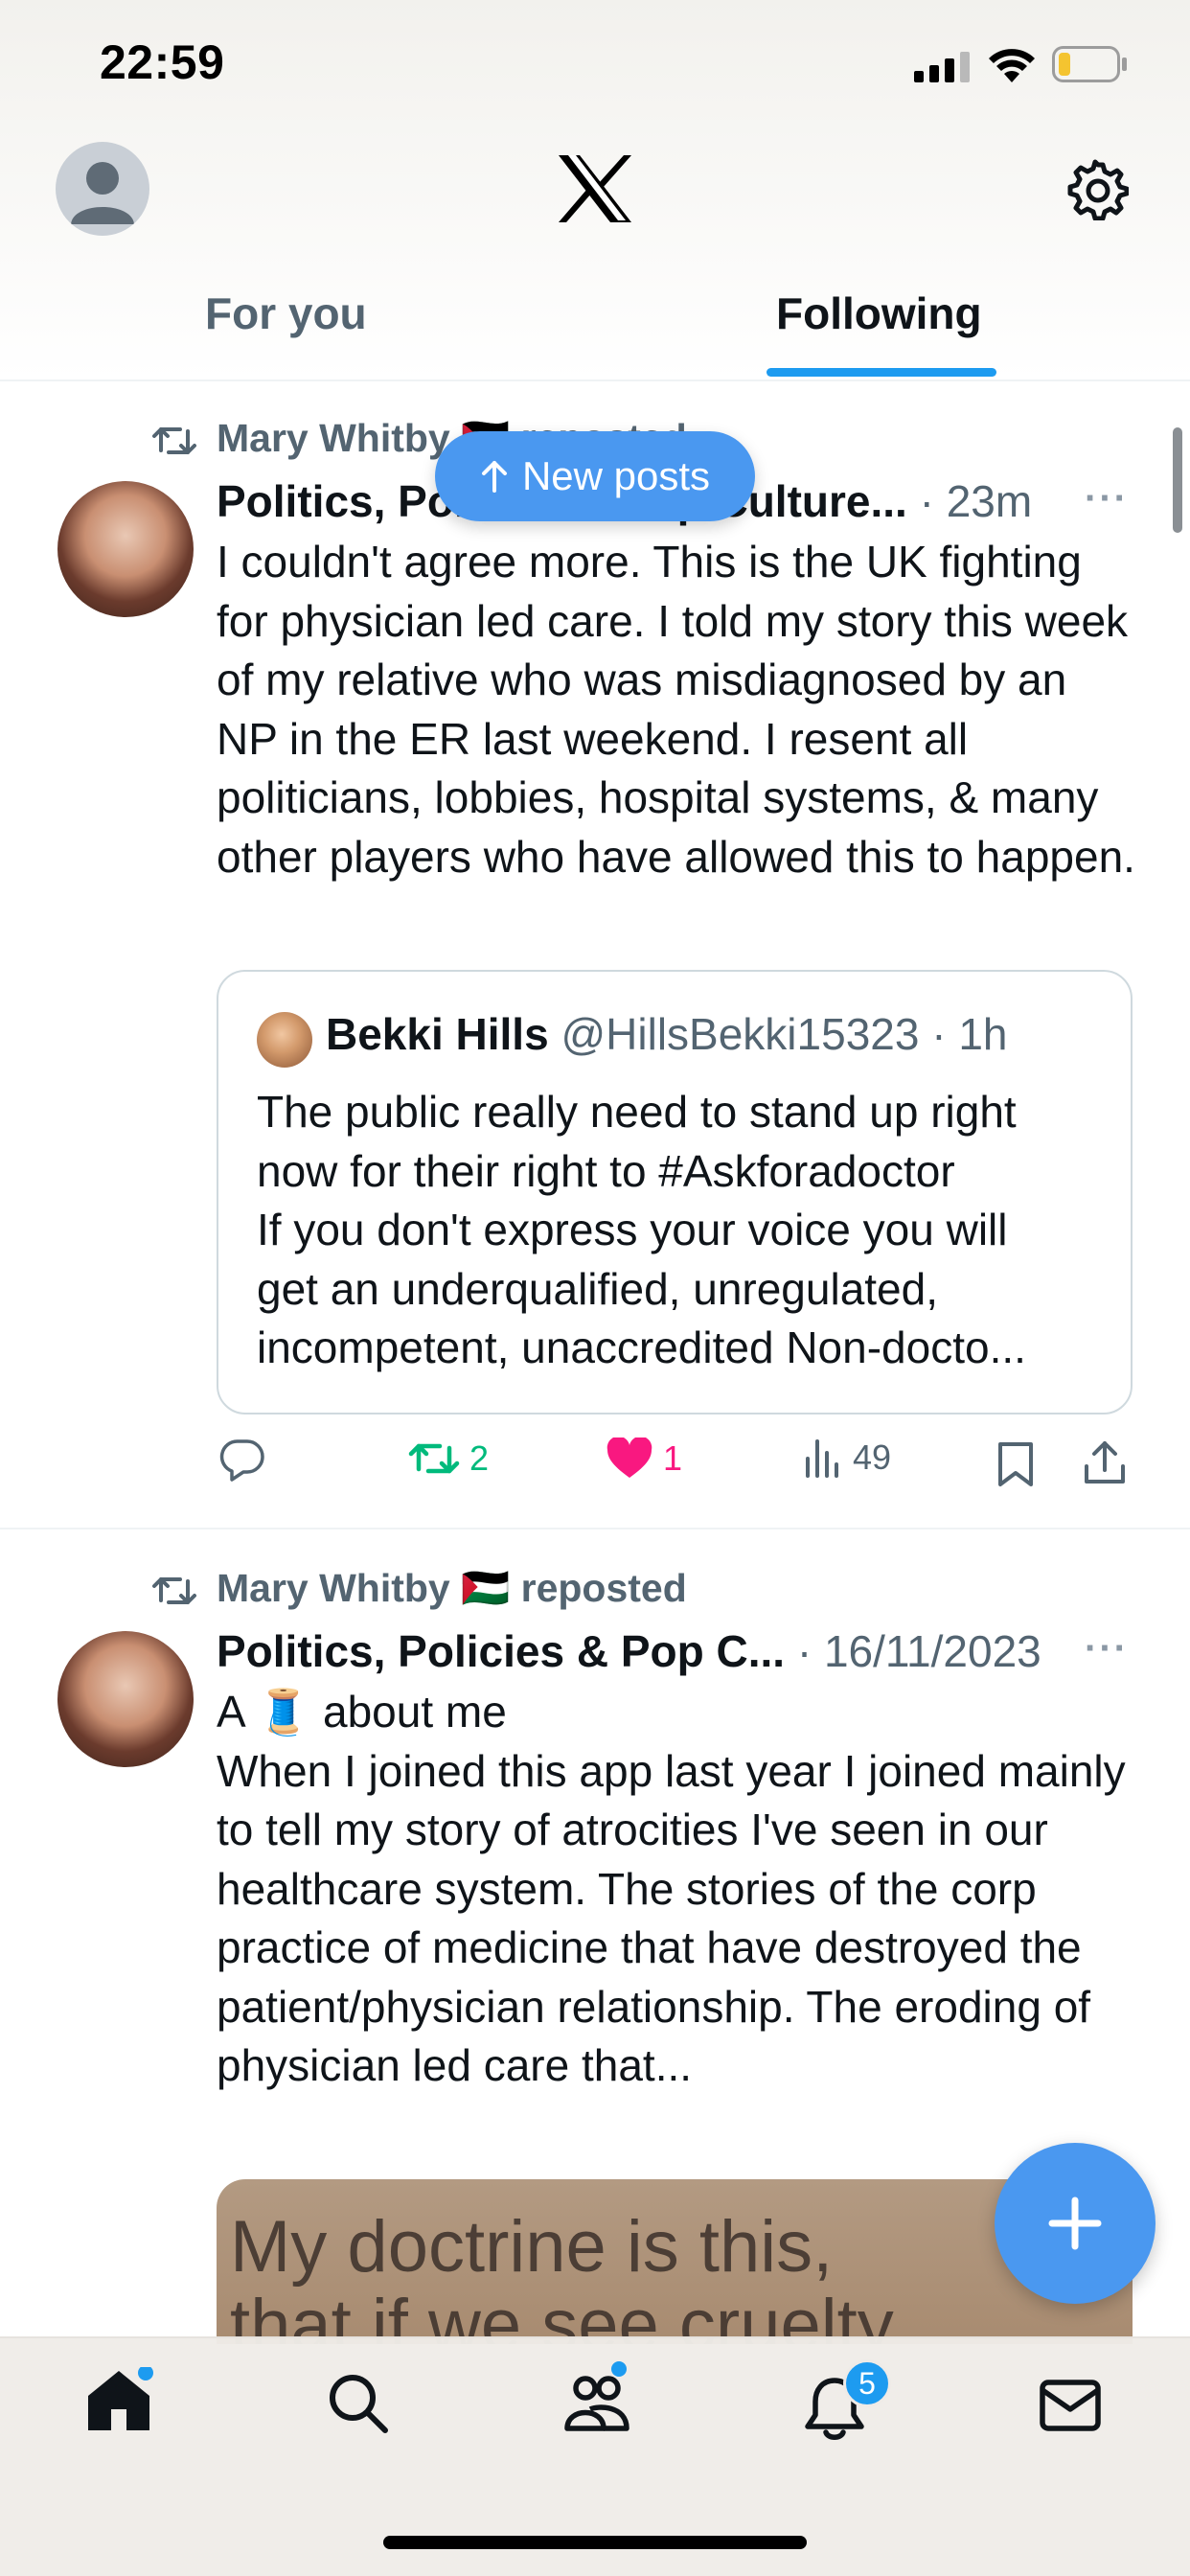 The width and height of the screenshot is (1190, 2576). Describe the element at coordinates (242, 1460) in the screenshot. I see `reply-icon` at that location.